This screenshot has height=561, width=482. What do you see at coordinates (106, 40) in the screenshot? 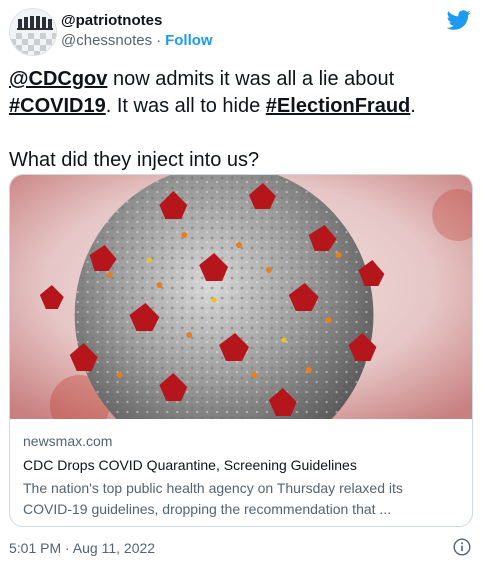
I see `username: @chessnotes` at bounding box center [106, 40].